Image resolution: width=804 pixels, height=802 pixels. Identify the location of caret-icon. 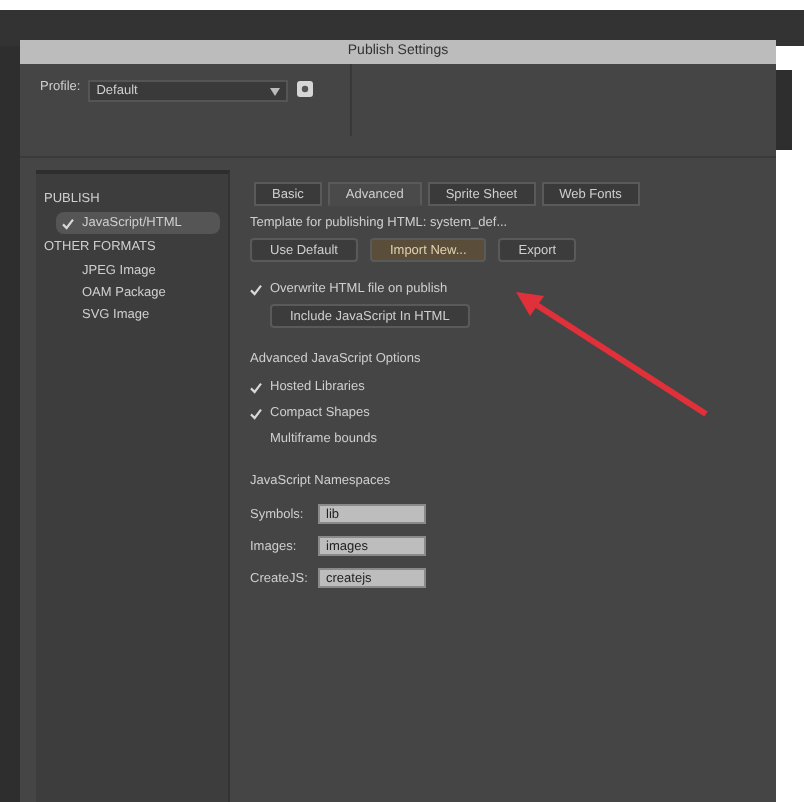
(275, 91).